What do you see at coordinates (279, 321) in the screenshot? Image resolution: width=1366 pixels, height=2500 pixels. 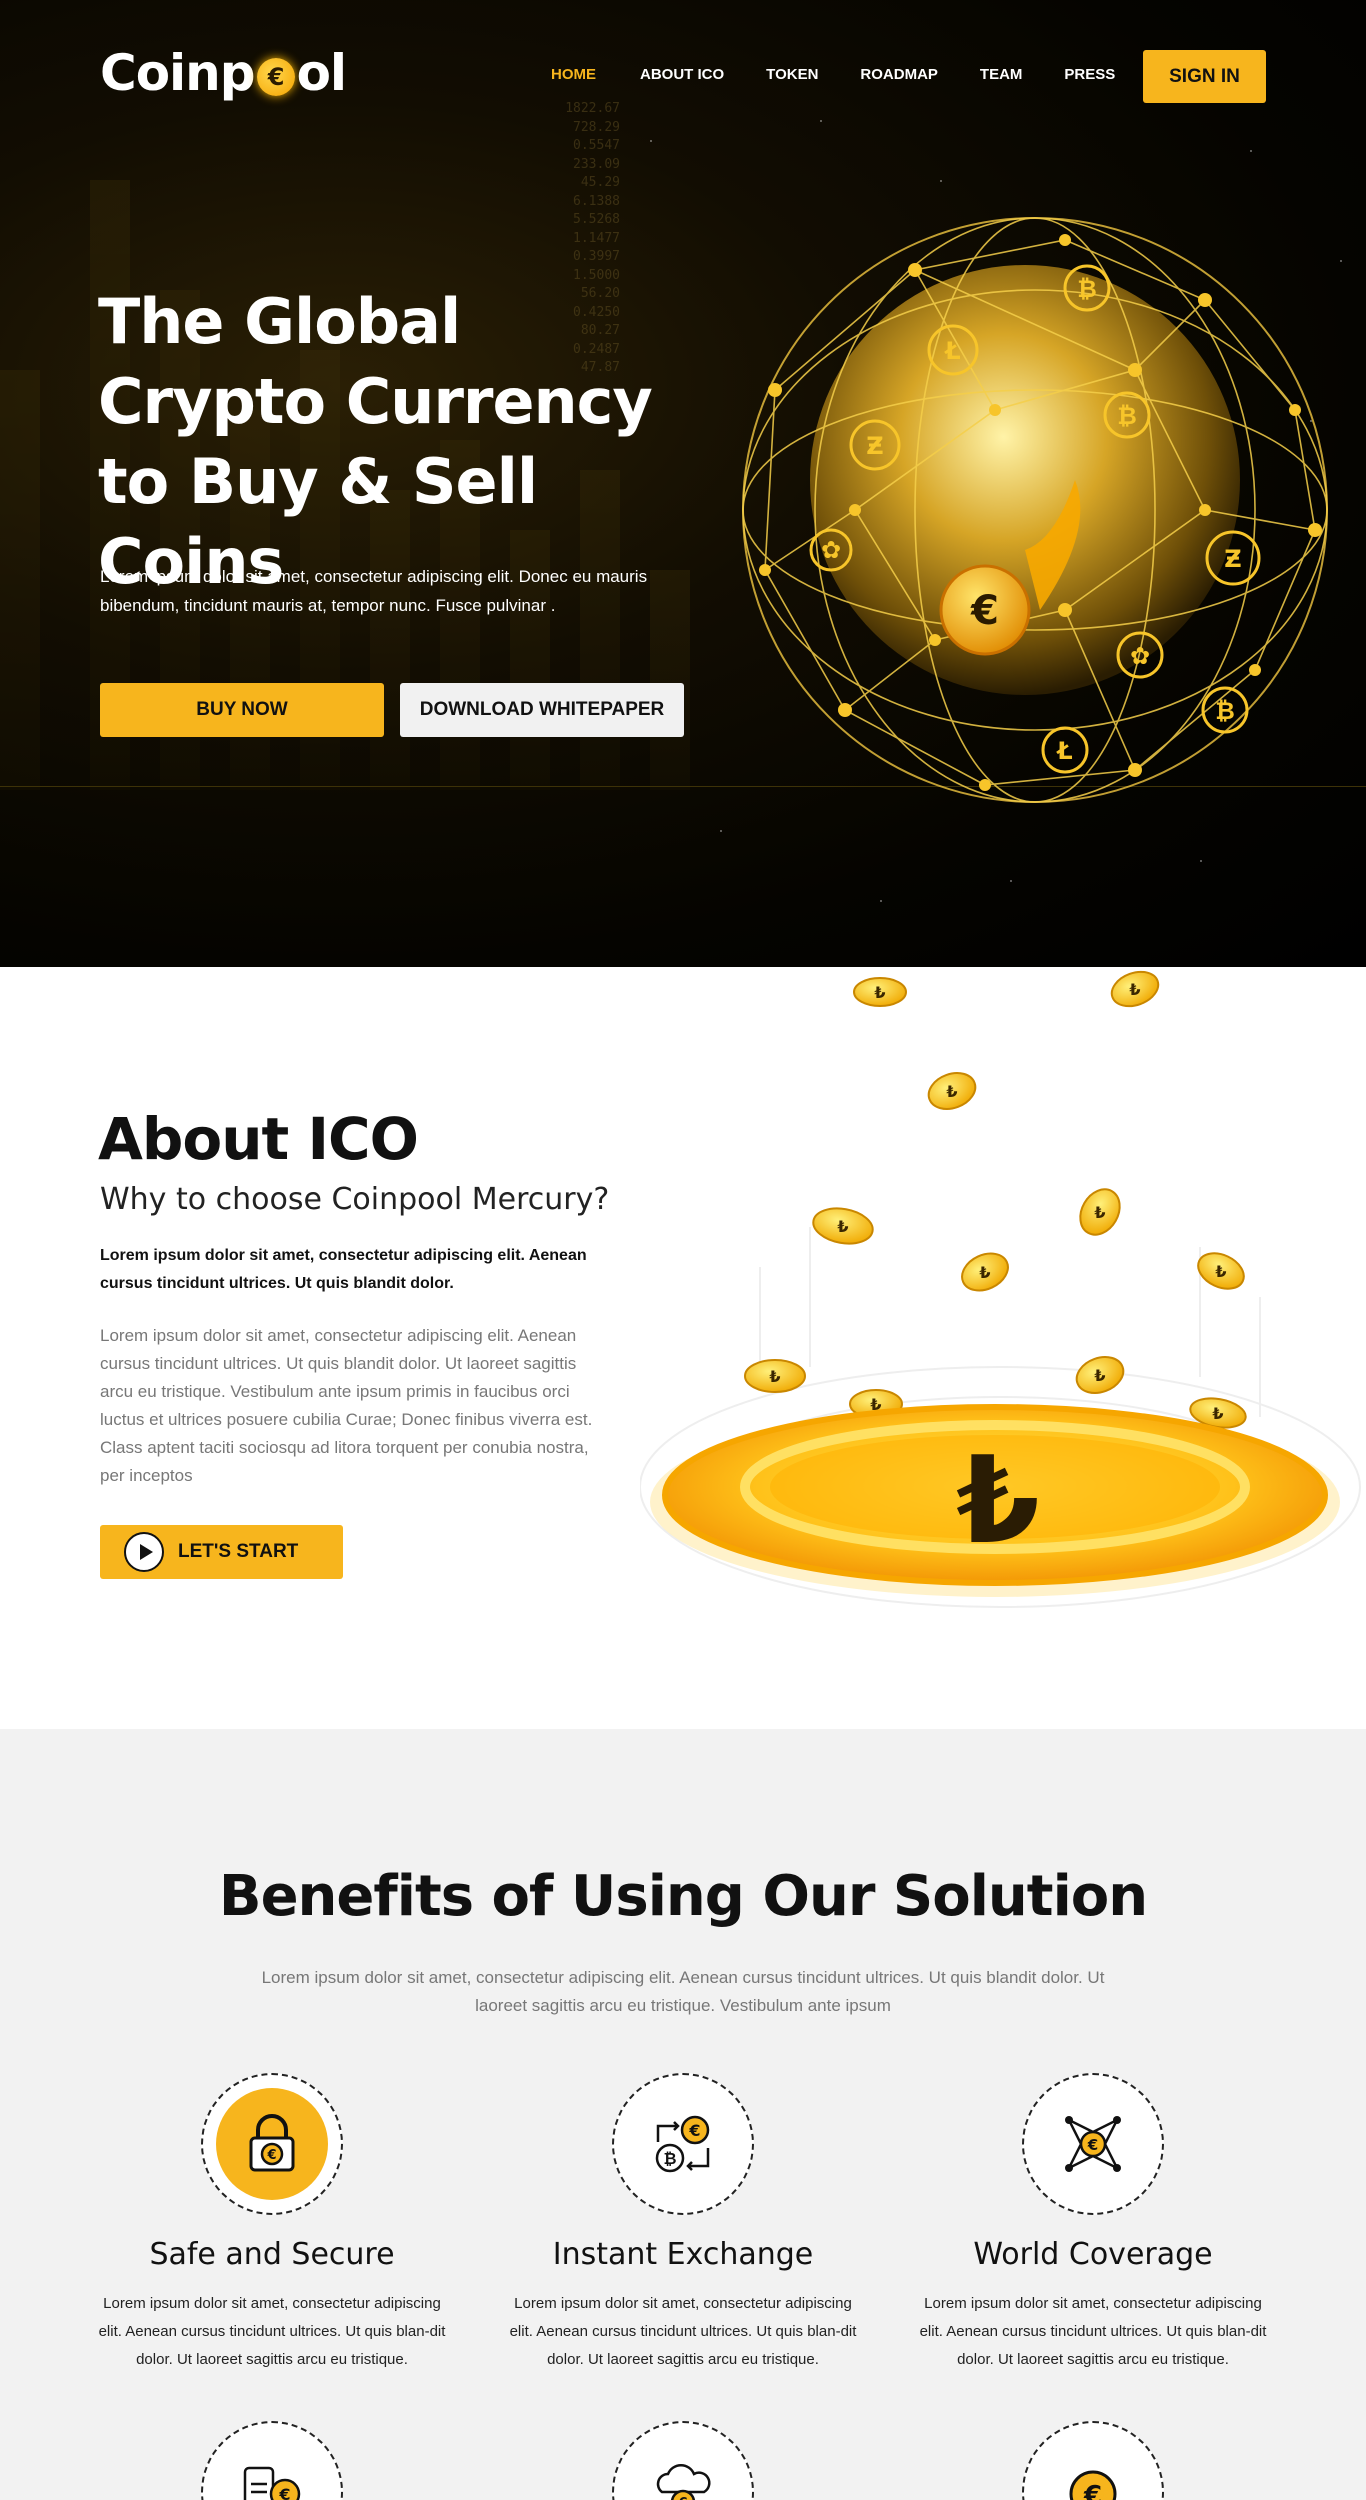 I see `hero-title-line-1: The Global` at bounding box center [279, 321].